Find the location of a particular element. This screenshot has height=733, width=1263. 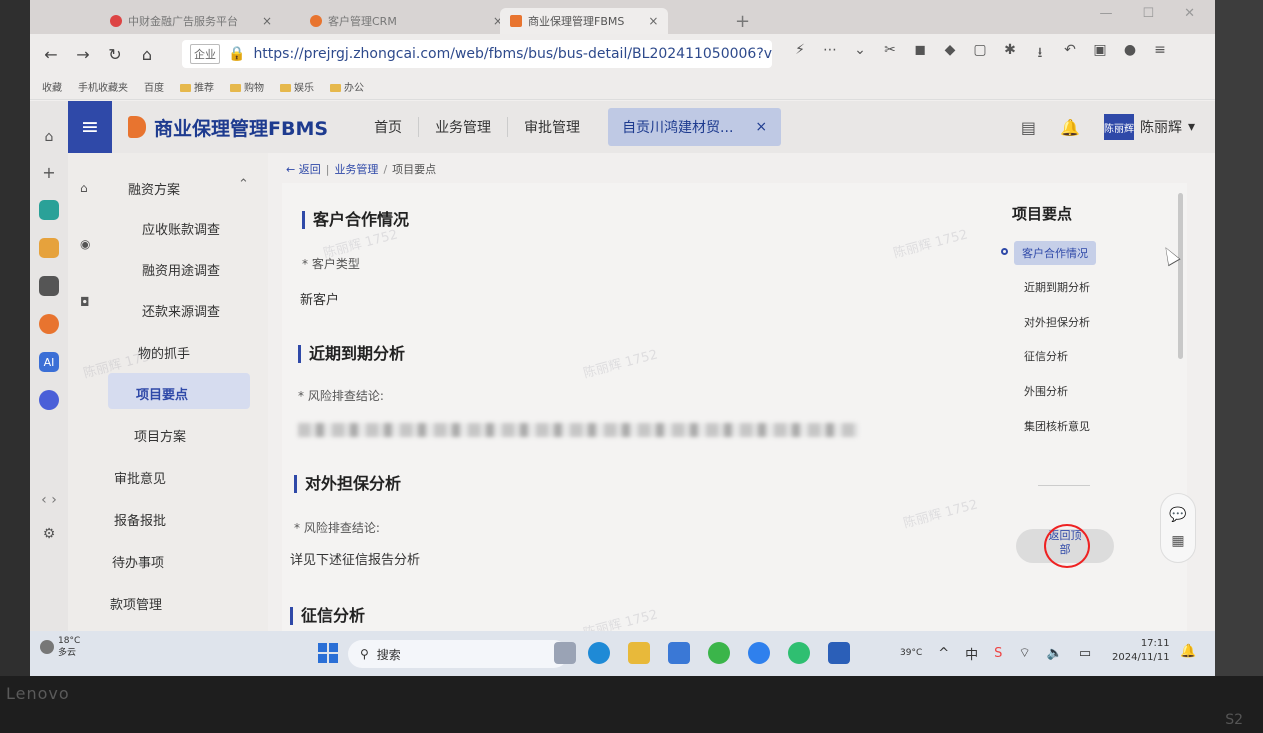

add-icon: + is located at coordinates (48, 172).